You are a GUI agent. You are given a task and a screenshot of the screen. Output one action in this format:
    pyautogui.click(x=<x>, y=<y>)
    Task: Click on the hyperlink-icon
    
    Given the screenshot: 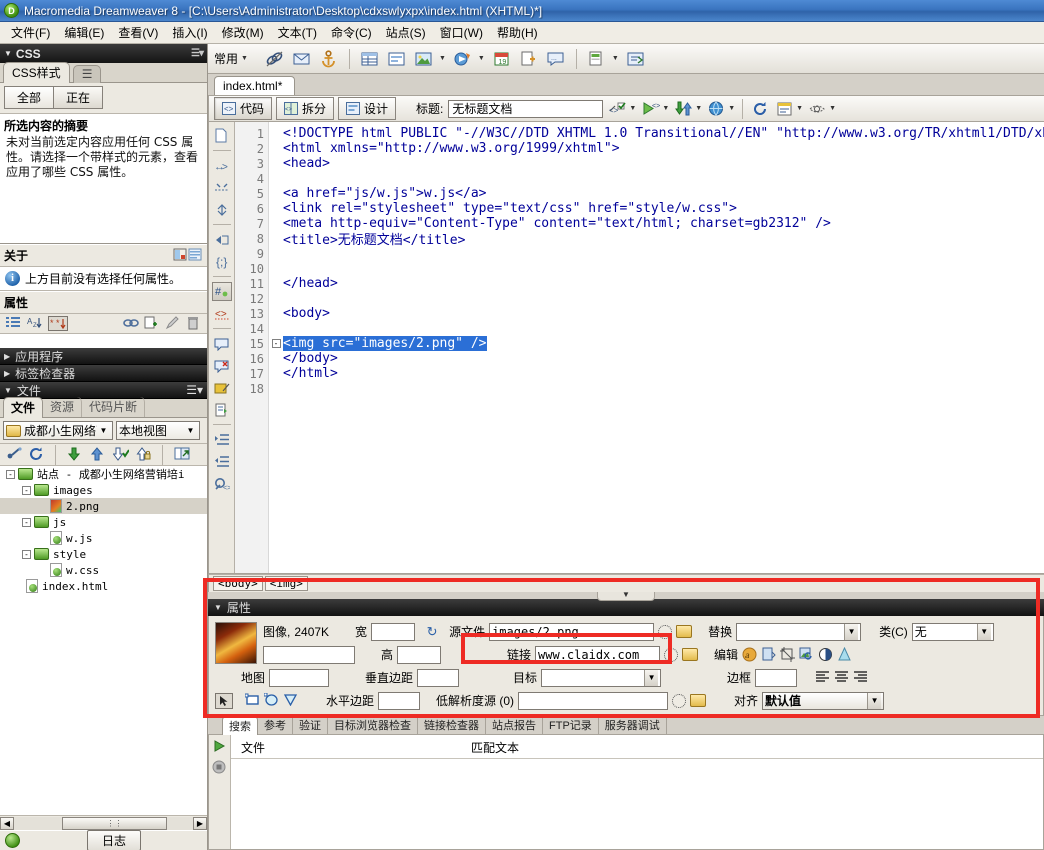 What is the action you would take?
    pyautogui.click(x=275, y=59)
    